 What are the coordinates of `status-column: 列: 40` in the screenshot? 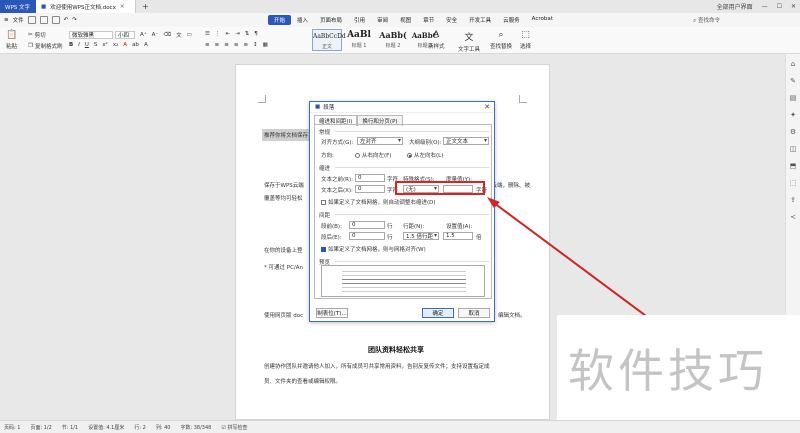 It's located at (163, 427).